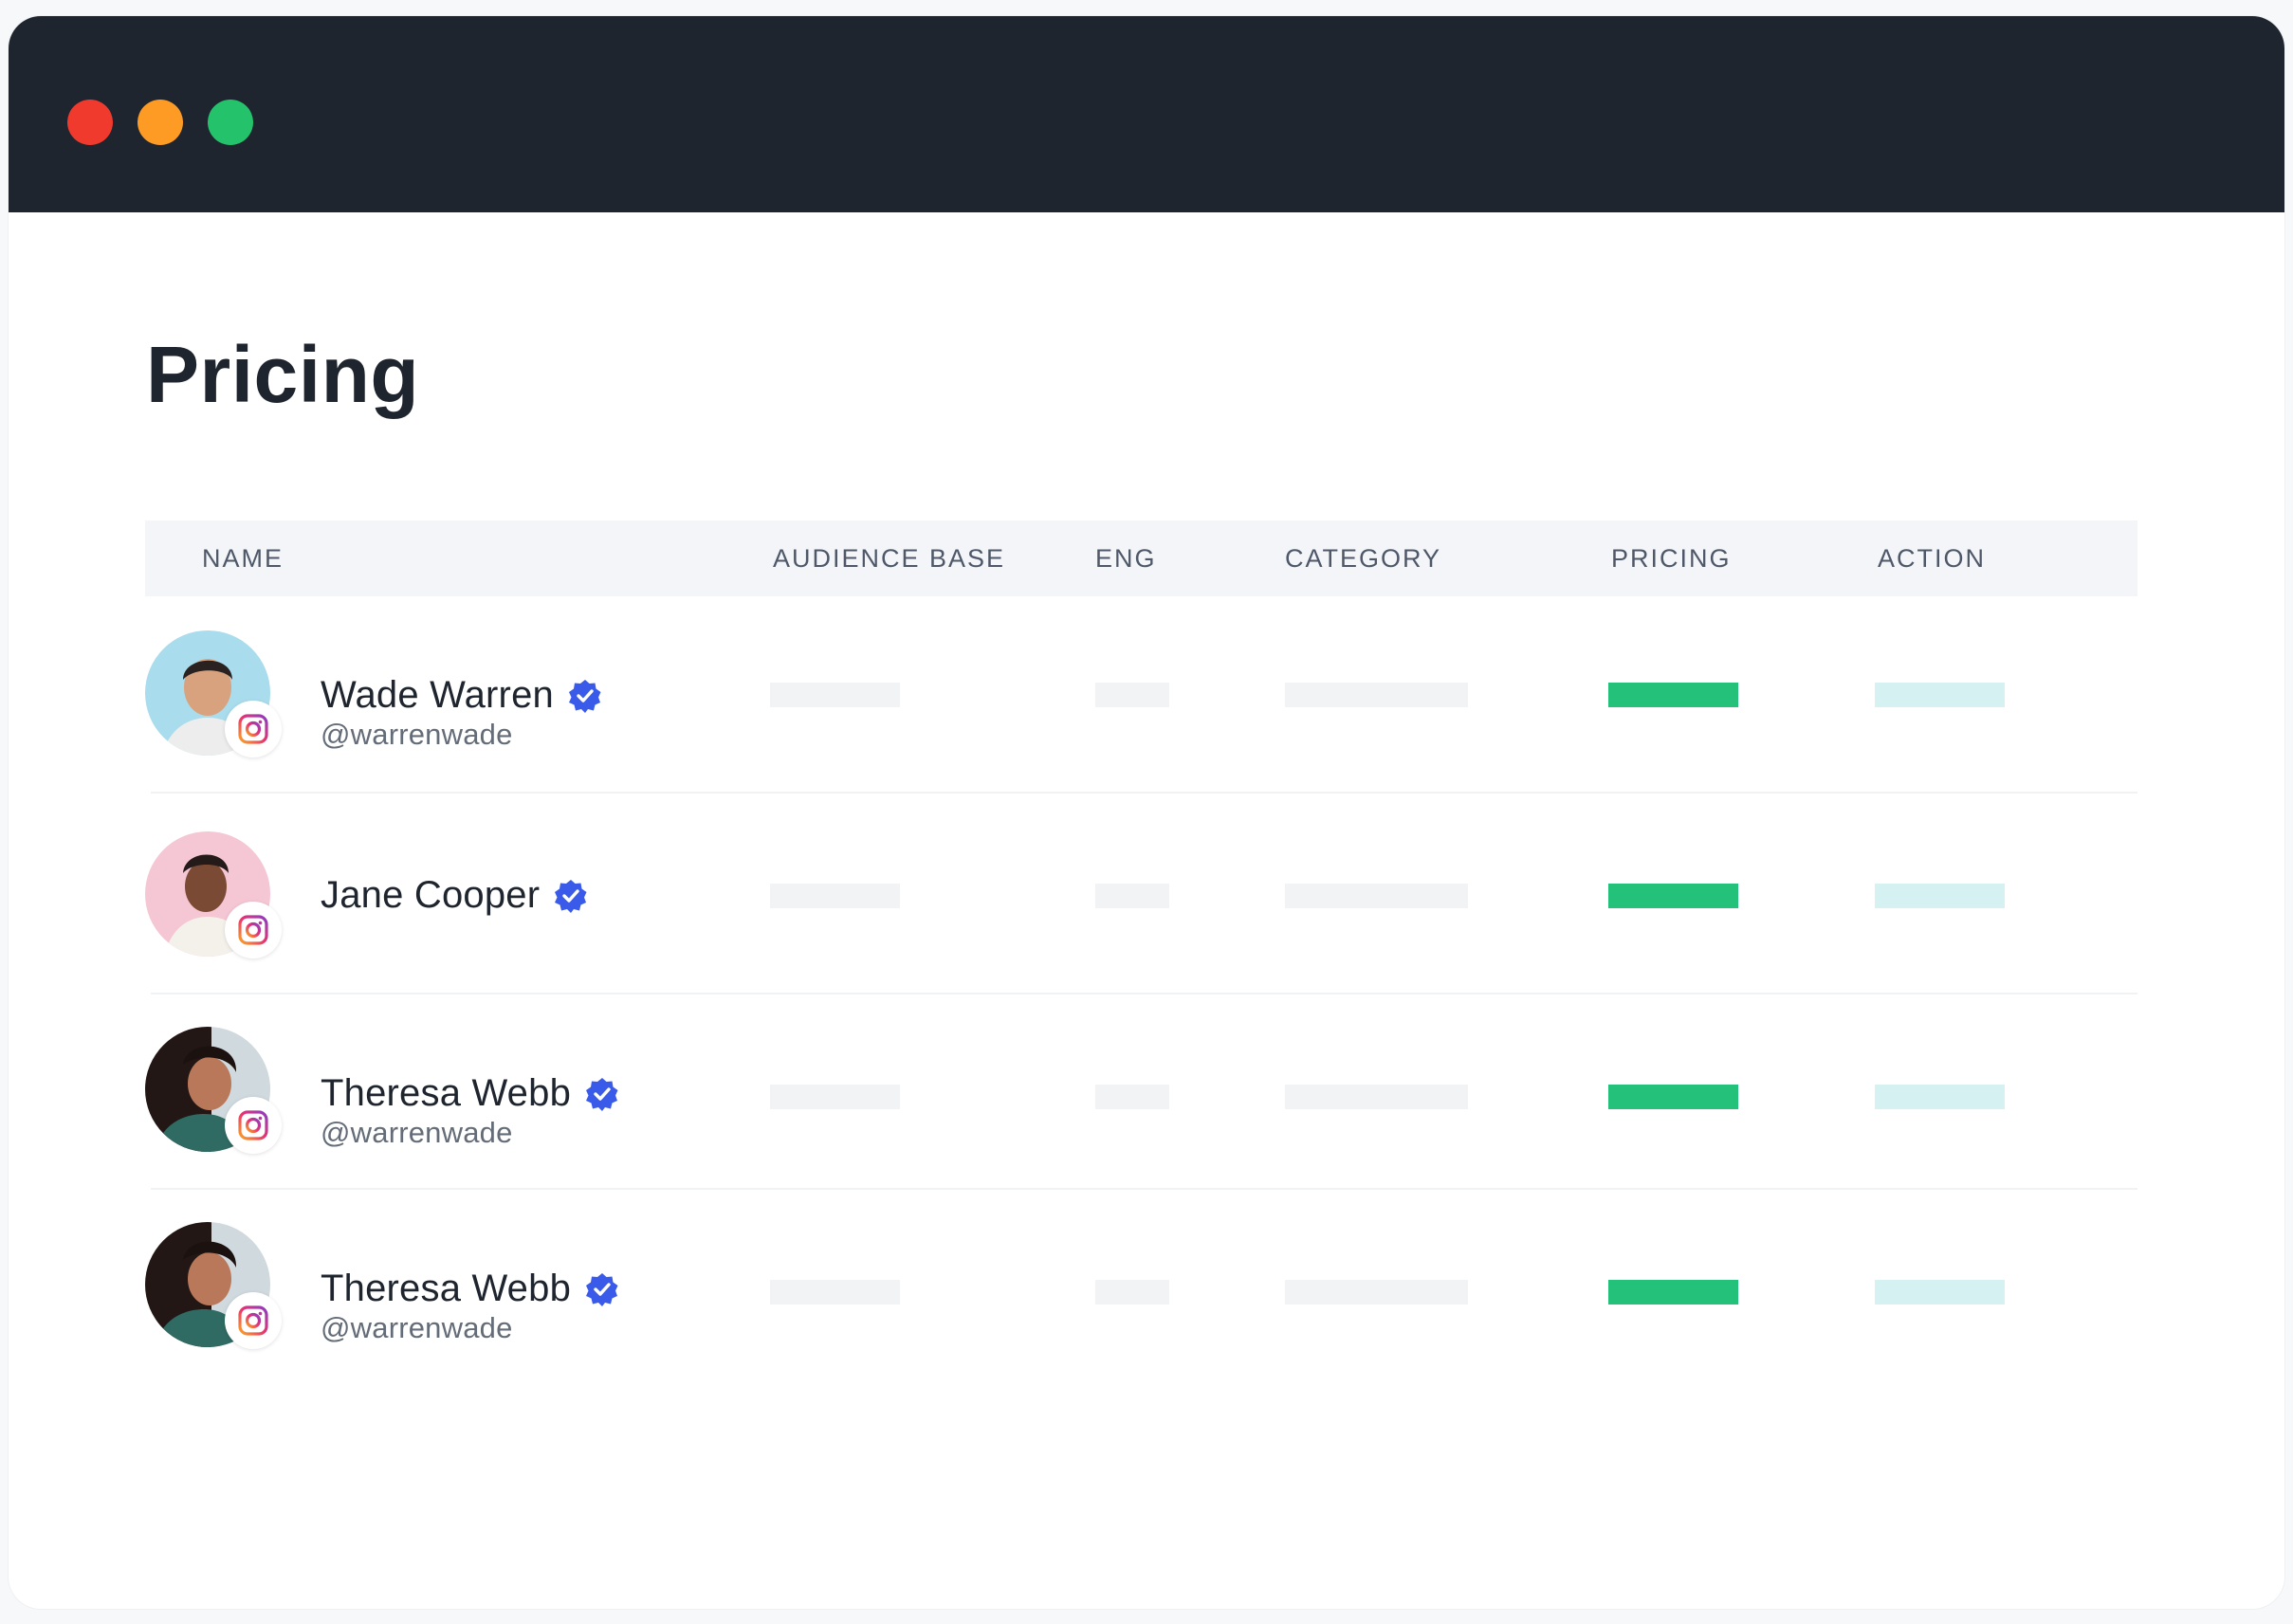  Describe the element at coordinates (160, 122) in the screenshot. I see `minimize-window-button` at that location.